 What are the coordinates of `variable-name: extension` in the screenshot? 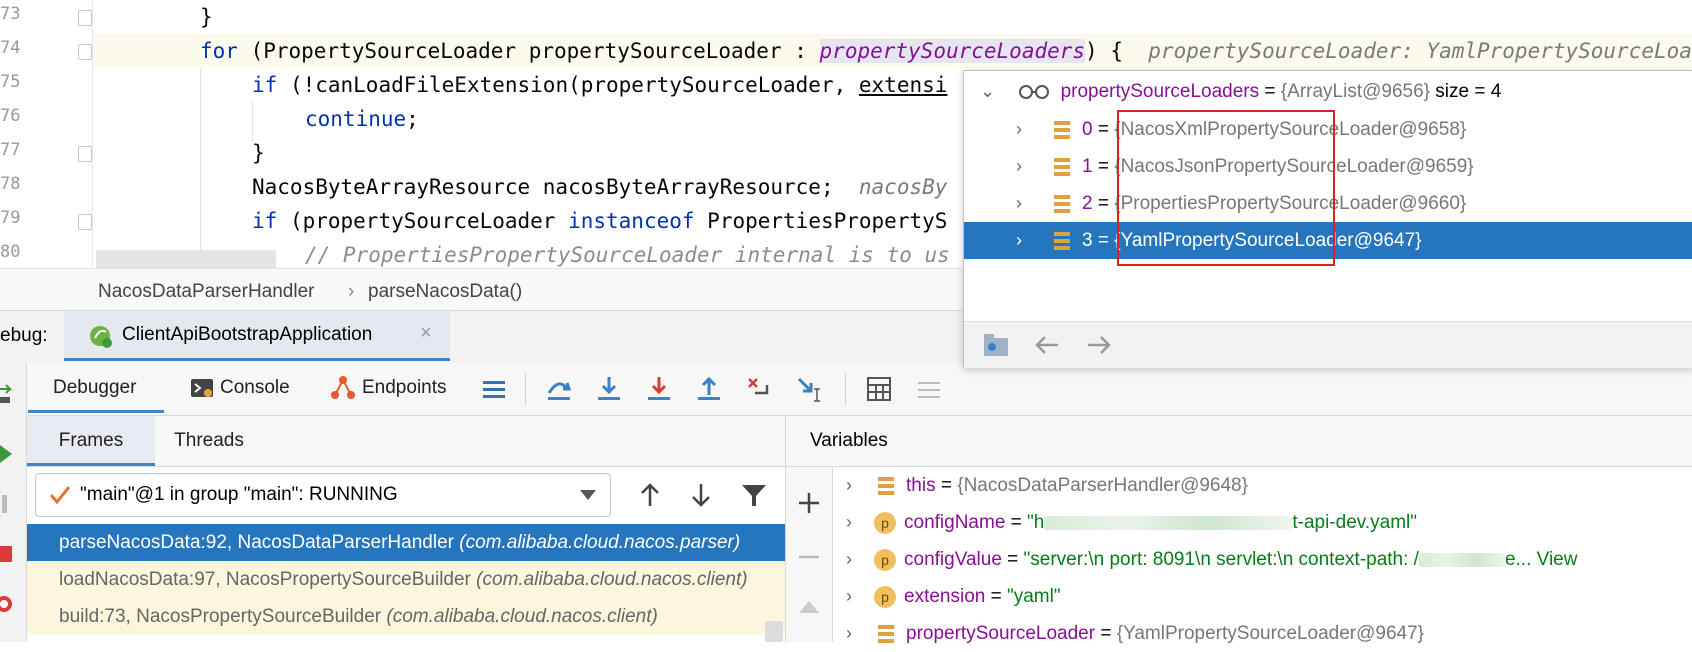 It's located at (945, 596).